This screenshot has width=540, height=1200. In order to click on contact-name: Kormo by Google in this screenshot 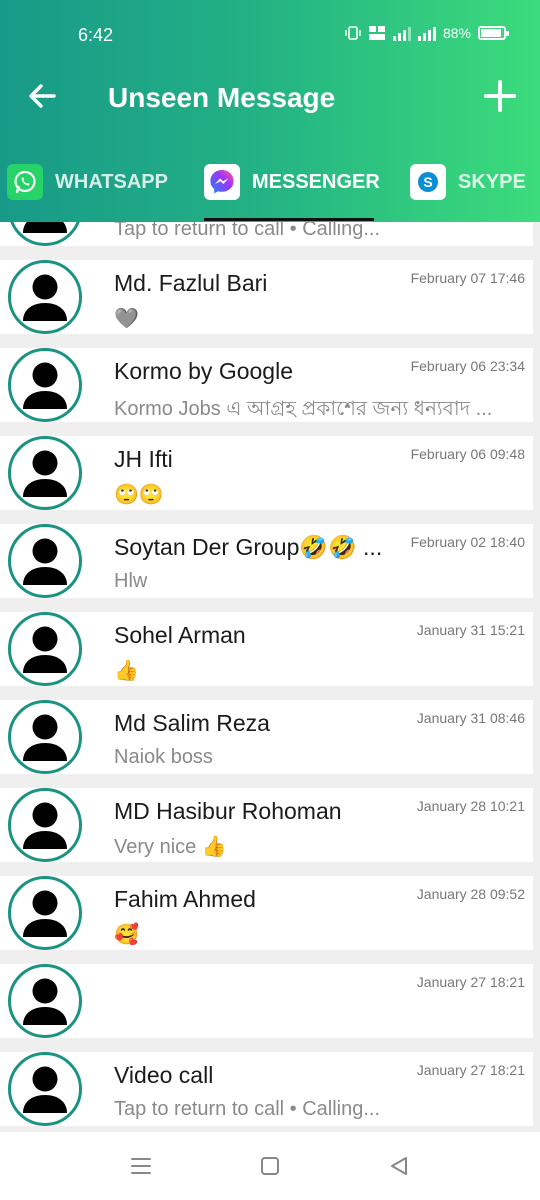, I will do `click(203, 371)`.